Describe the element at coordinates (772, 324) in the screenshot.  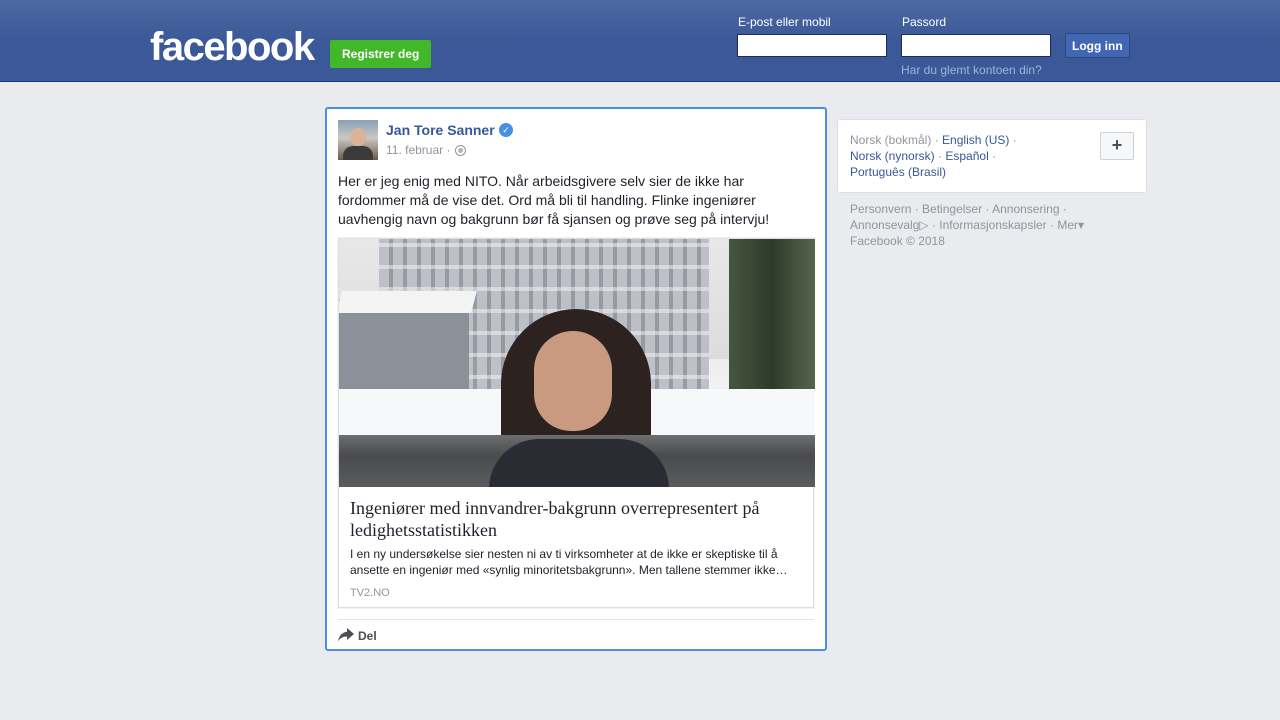
I see `image-tree` at that location.